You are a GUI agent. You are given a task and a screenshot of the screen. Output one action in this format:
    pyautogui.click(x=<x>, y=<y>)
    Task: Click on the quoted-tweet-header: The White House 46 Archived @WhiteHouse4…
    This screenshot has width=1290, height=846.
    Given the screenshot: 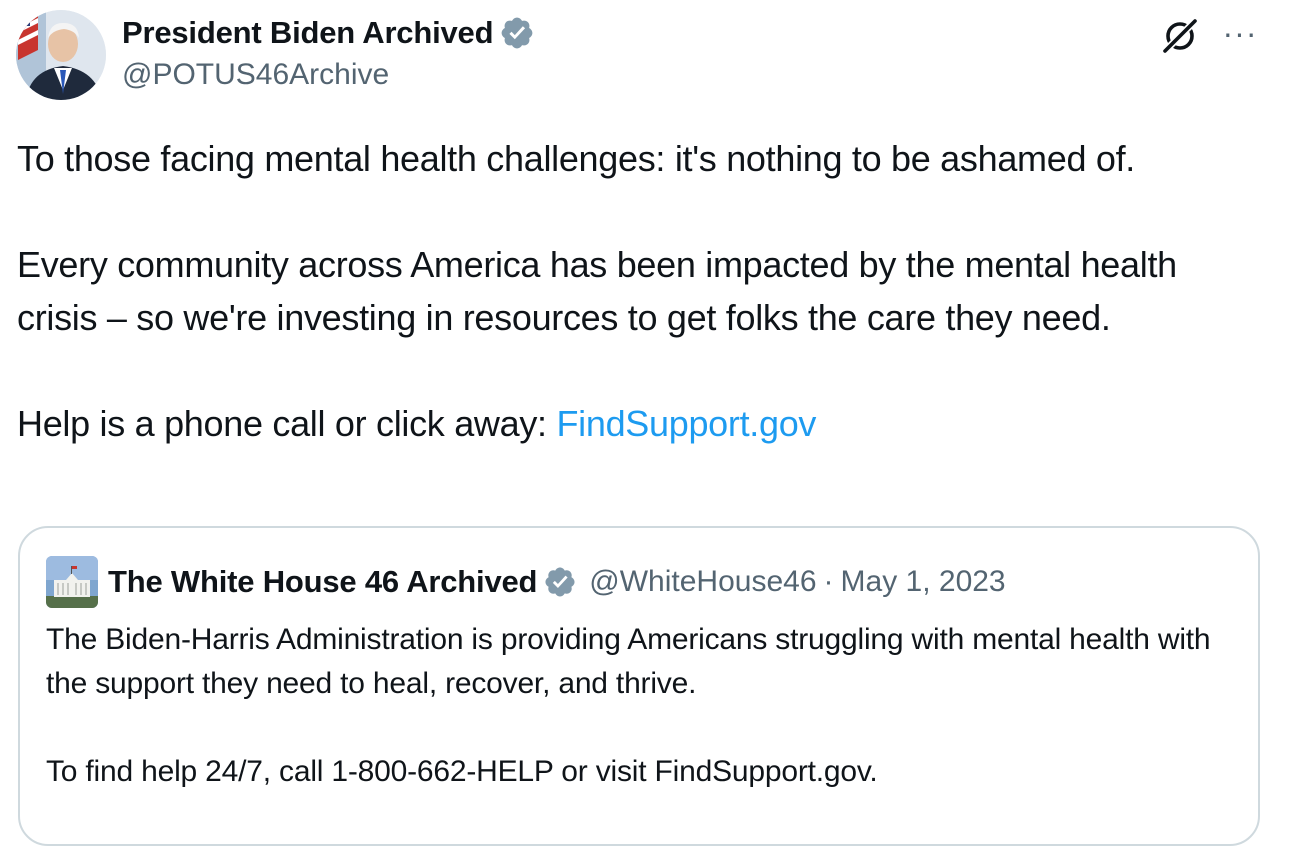 What is the action you would take?
    pyautogui.click(x=557, y=582)
    